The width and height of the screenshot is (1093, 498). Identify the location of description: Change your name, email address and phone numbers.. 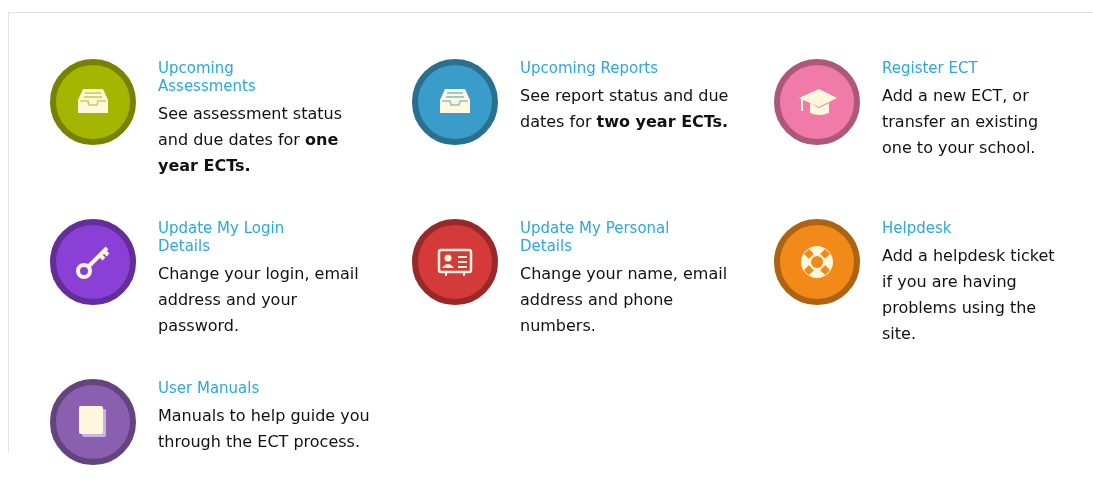
(624, 300).